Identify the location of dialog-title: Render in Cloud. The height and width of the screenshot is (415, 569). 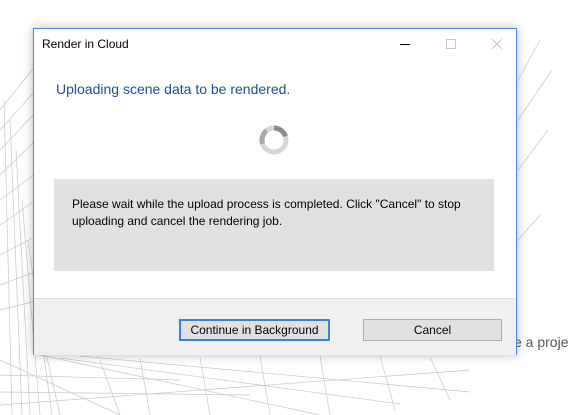
(85, 44).